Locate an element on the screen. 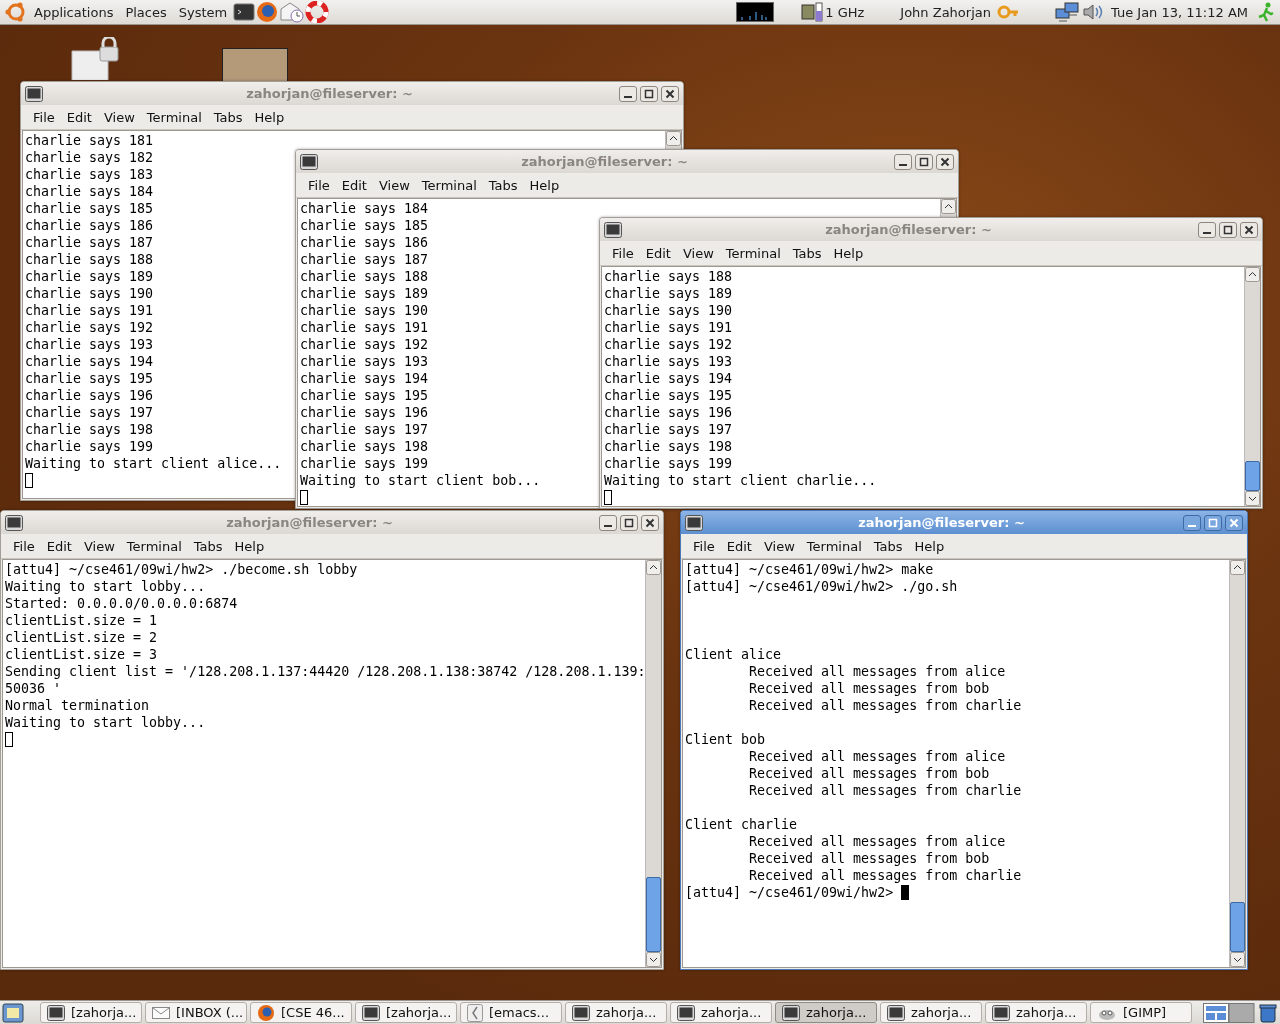  taskbar-button: [GIMP] is located at coordinates (1141, 1012).